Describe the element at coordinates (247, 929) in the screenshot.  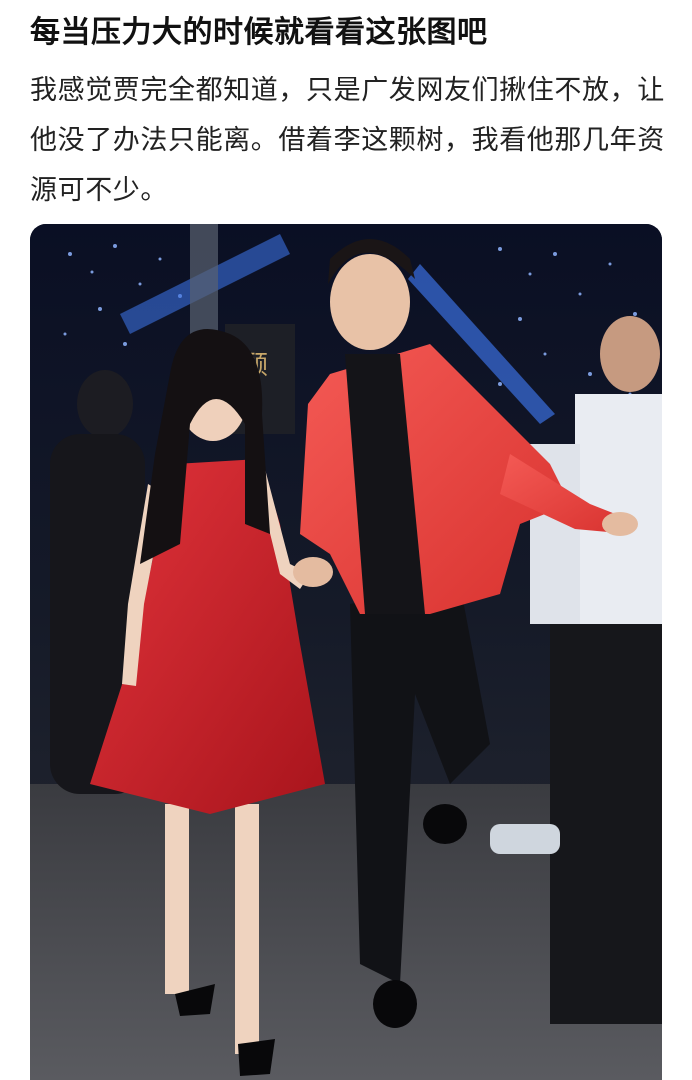
I see `woman-leg-right` at that location.